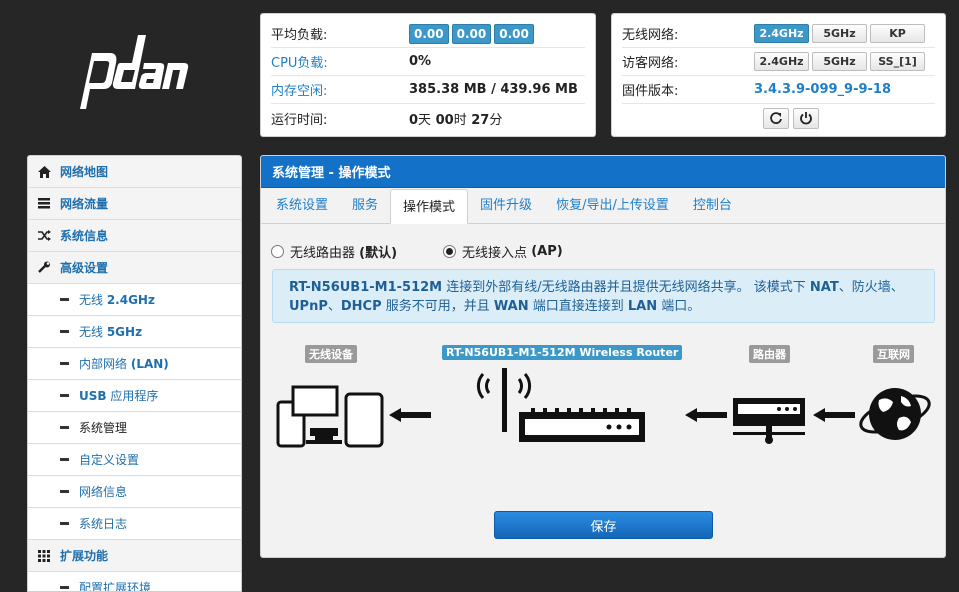 Image resolution: width=959 pixels, height=592 pixels. What do you see at coordinates (547, 251) in the screenshot?
I see `radio-label-bold: (AP)` at bounding box center [547, 251].